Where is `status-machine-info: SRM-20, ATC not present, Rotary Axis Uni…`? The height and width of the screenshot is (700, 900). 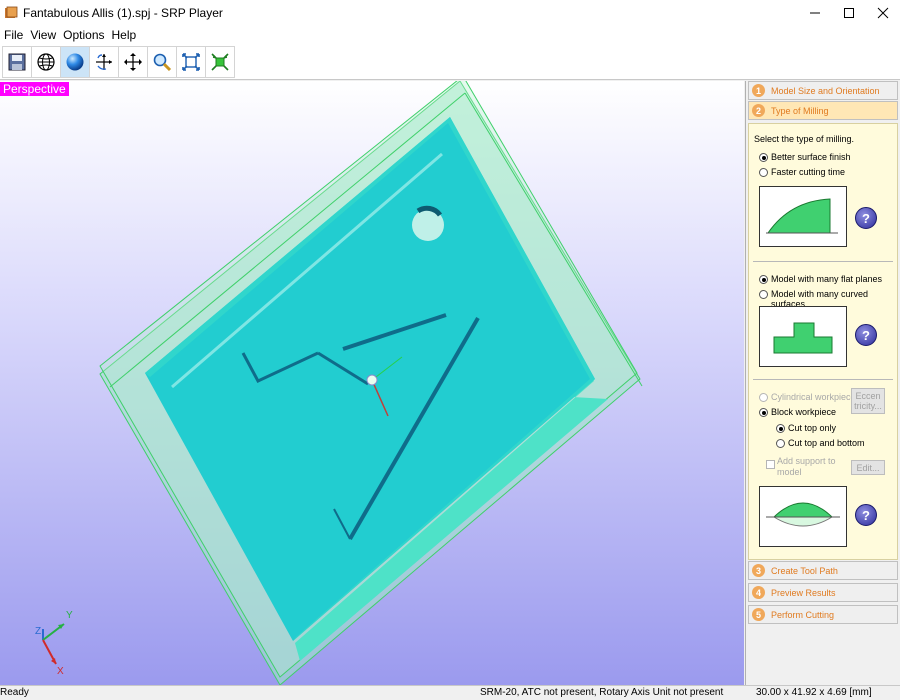 status-machine-info: SRM-20, ATC not present, Rotary Axis Uni… is located at coordinates (602, 692).